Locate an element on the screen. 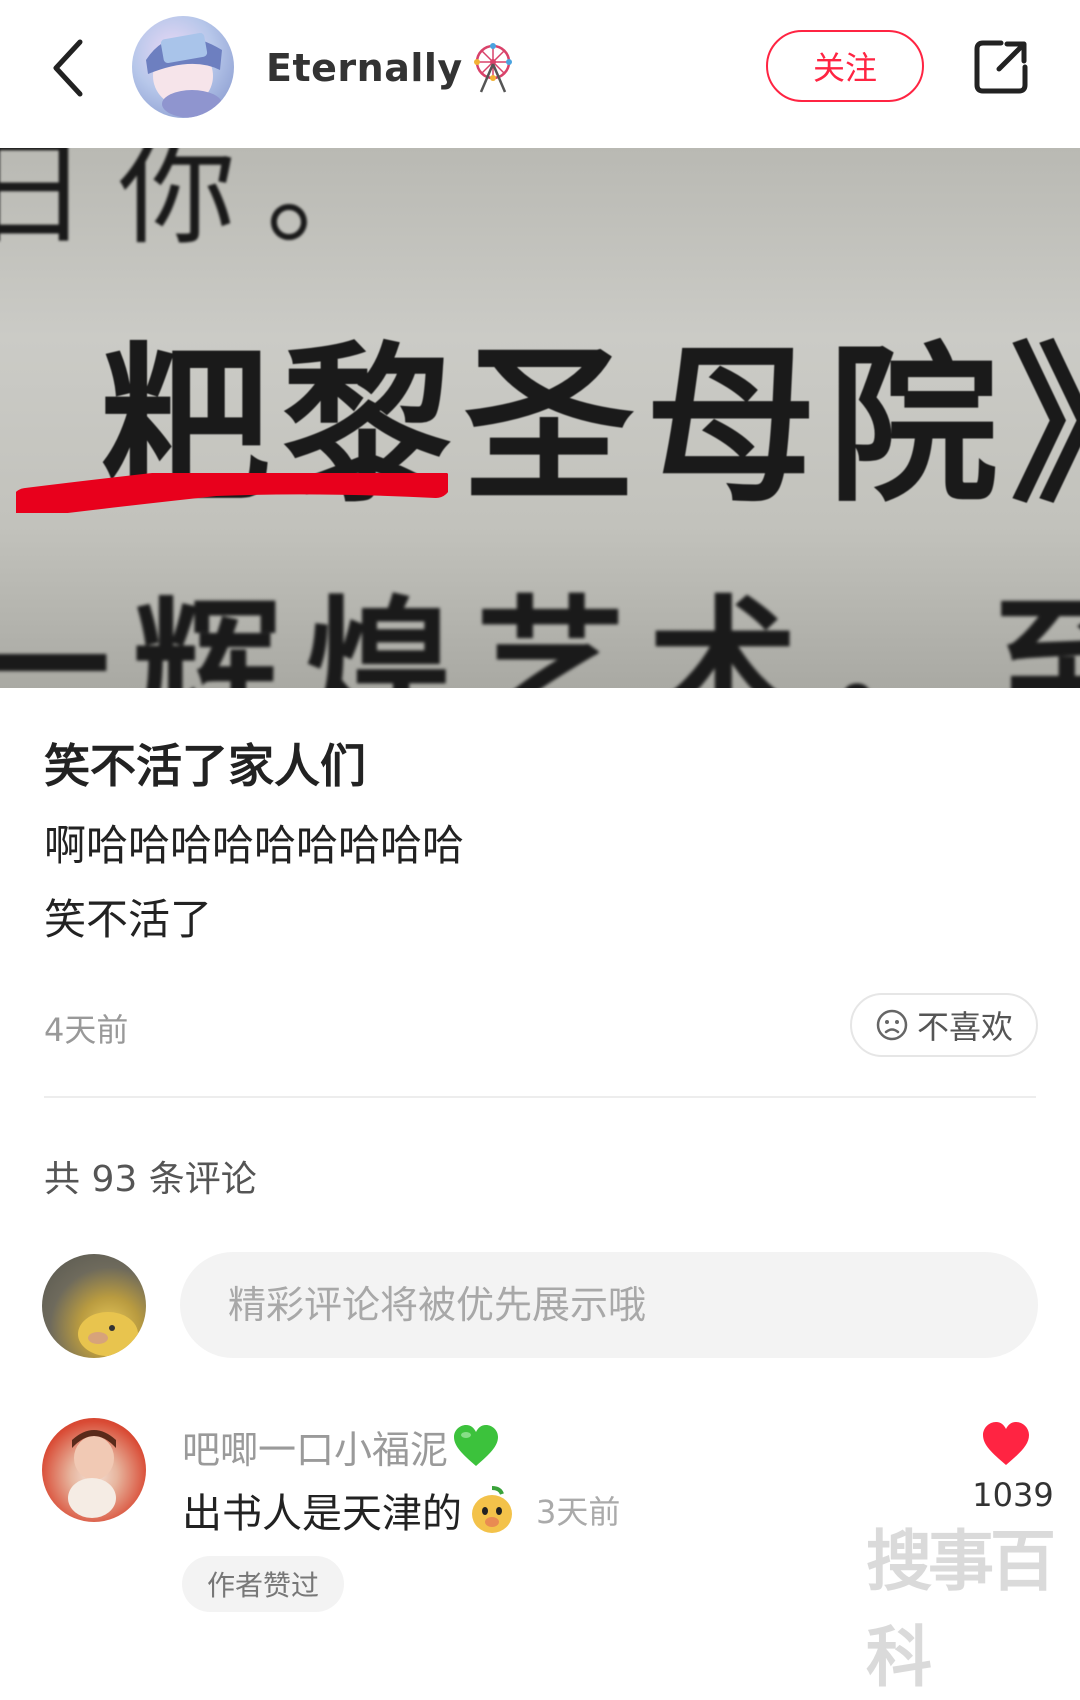 The width and height of the screenshot is (1080, 1700). author-name: Eternally is located at coordinates (364, 68).